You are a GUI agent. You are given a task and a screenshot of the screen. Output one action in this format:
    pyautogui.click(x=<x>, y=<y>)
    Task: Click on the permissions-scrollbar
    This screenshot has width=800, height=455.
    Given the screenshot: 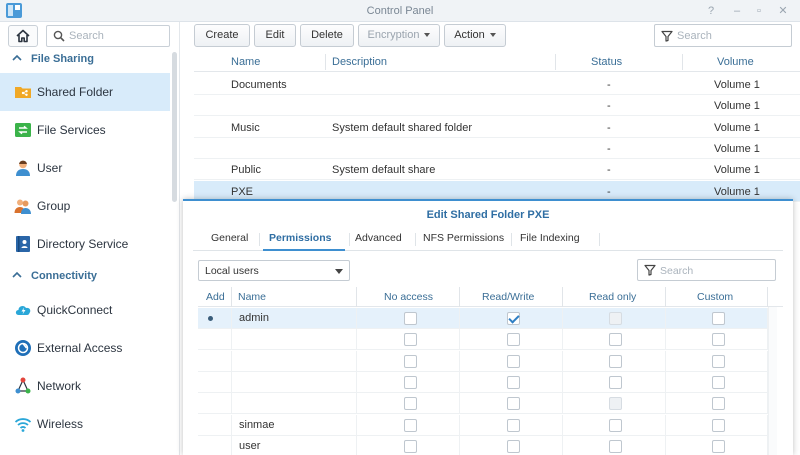 What is the action you would take?
    pyautogui.click(x=772, y=381)
    